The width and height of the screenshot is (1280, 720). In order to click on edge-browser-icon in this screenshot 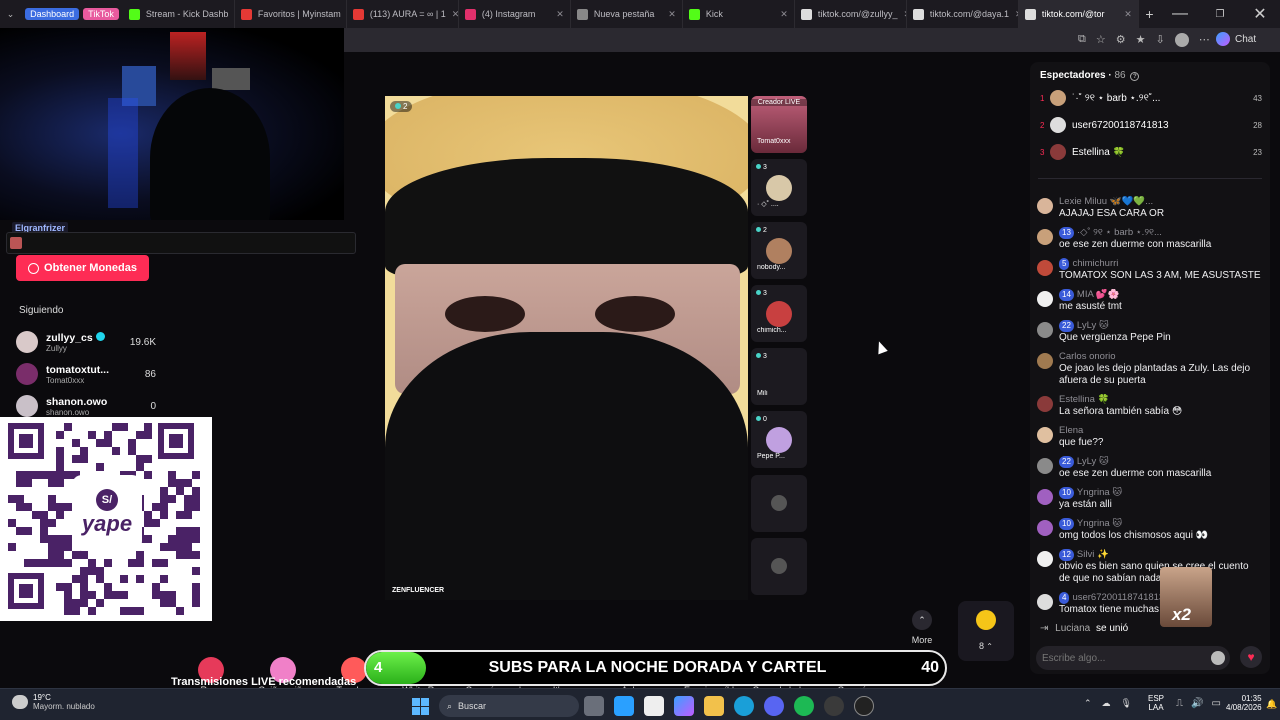, I will do `click(744, 706)`.